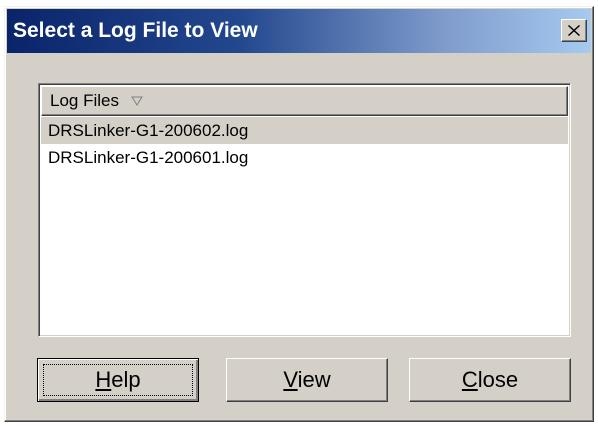 The height and width of the screenshot is (426, 598). I want to click on view-button-label: View, so click(306, 380).